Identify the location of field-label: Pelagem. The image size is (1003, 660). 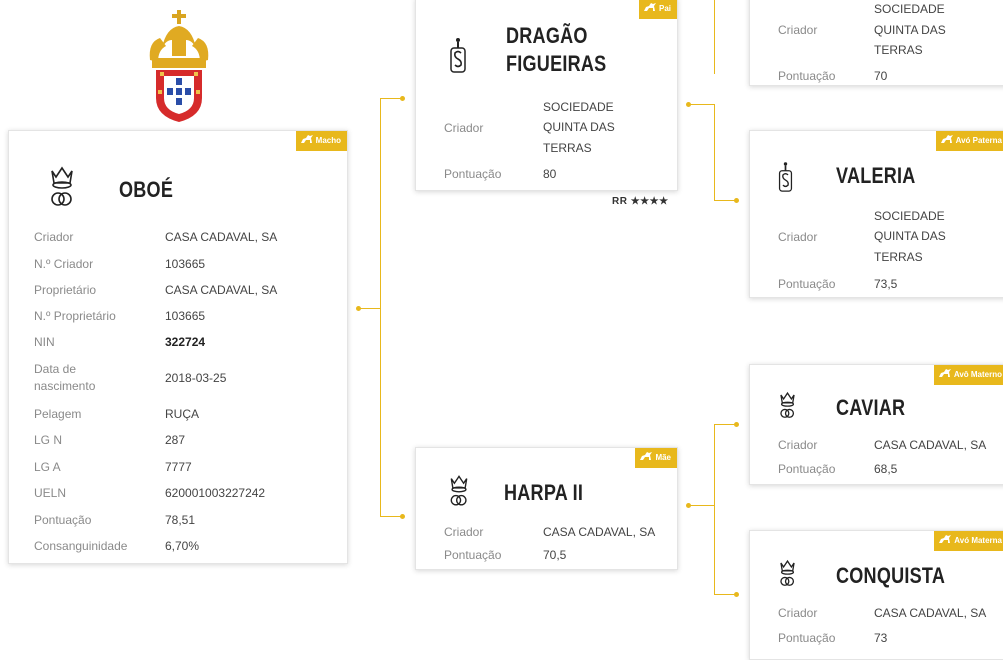
(58, 414).